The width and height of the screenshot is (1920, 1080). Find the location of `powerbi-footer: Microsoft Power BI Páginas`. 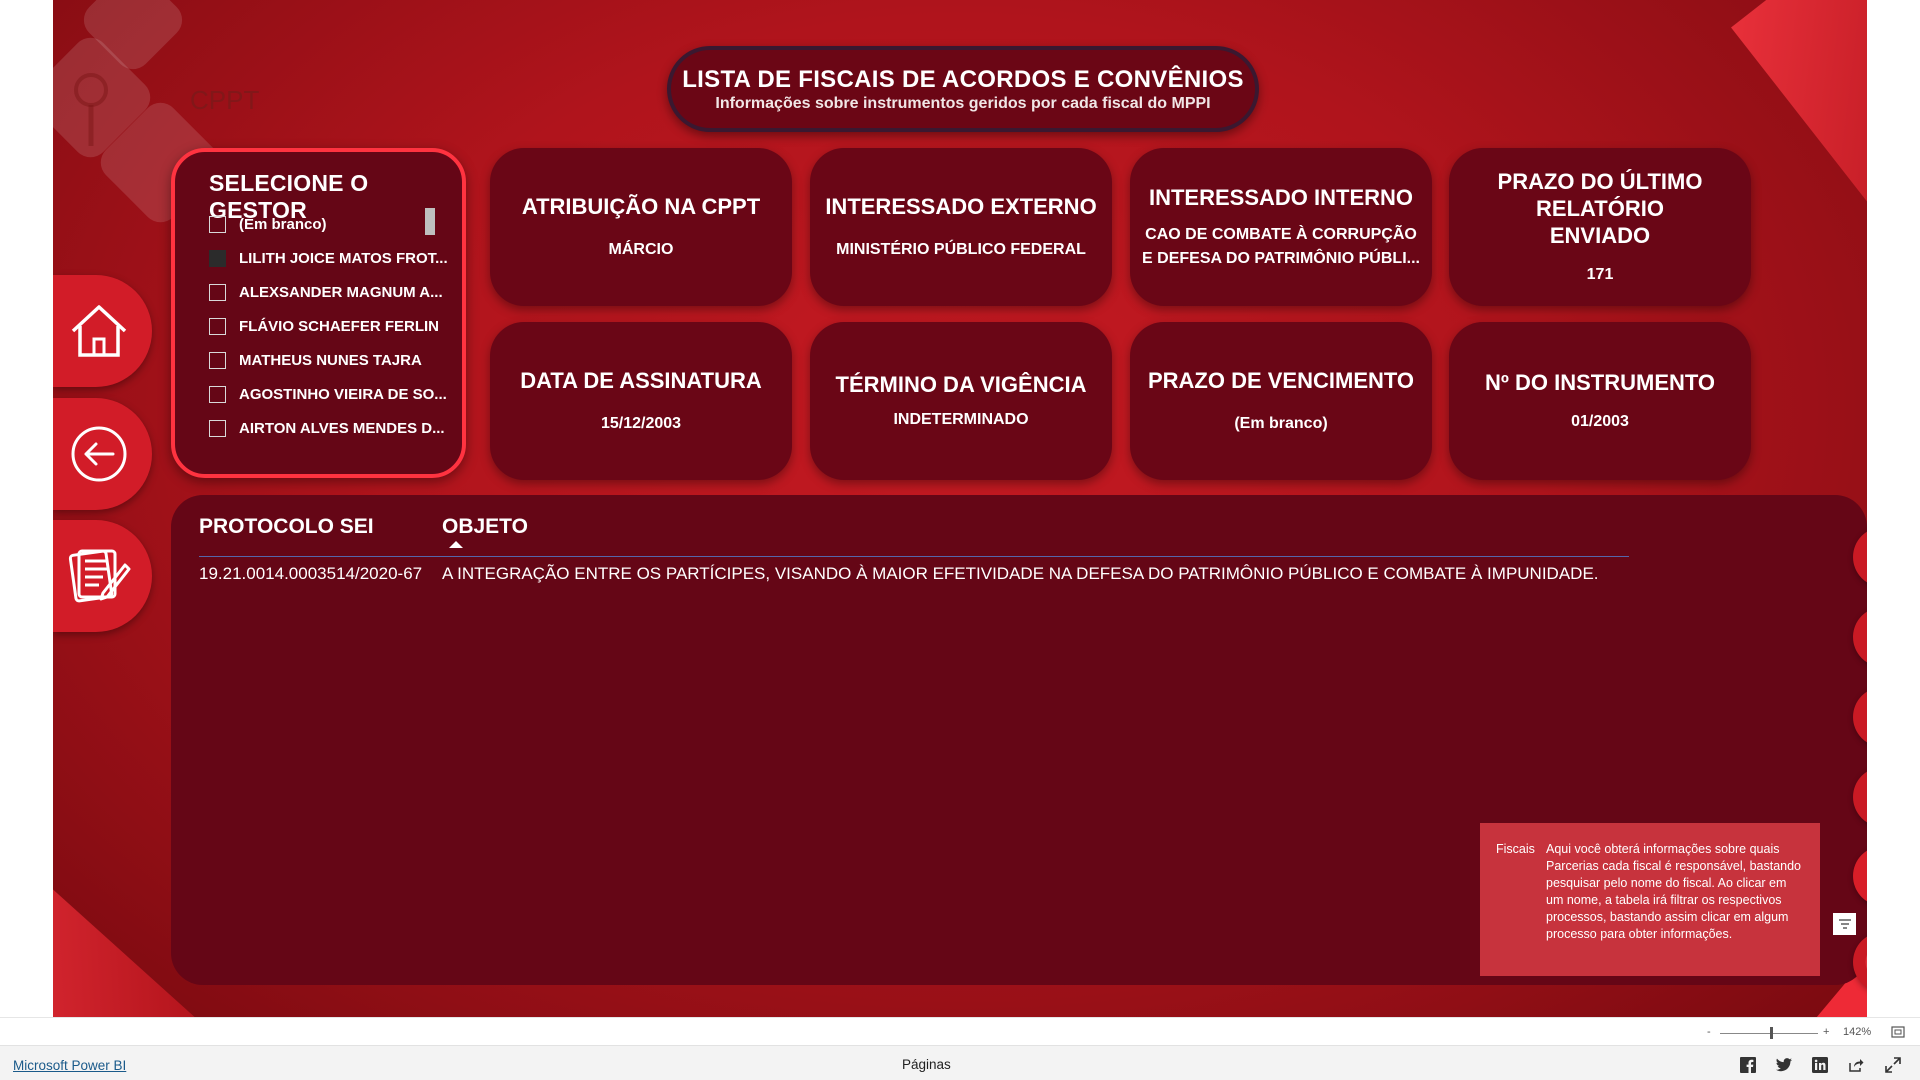

powerbi-footer: Microsoft Power BI Páginas is located at coordinates (960, 1062).